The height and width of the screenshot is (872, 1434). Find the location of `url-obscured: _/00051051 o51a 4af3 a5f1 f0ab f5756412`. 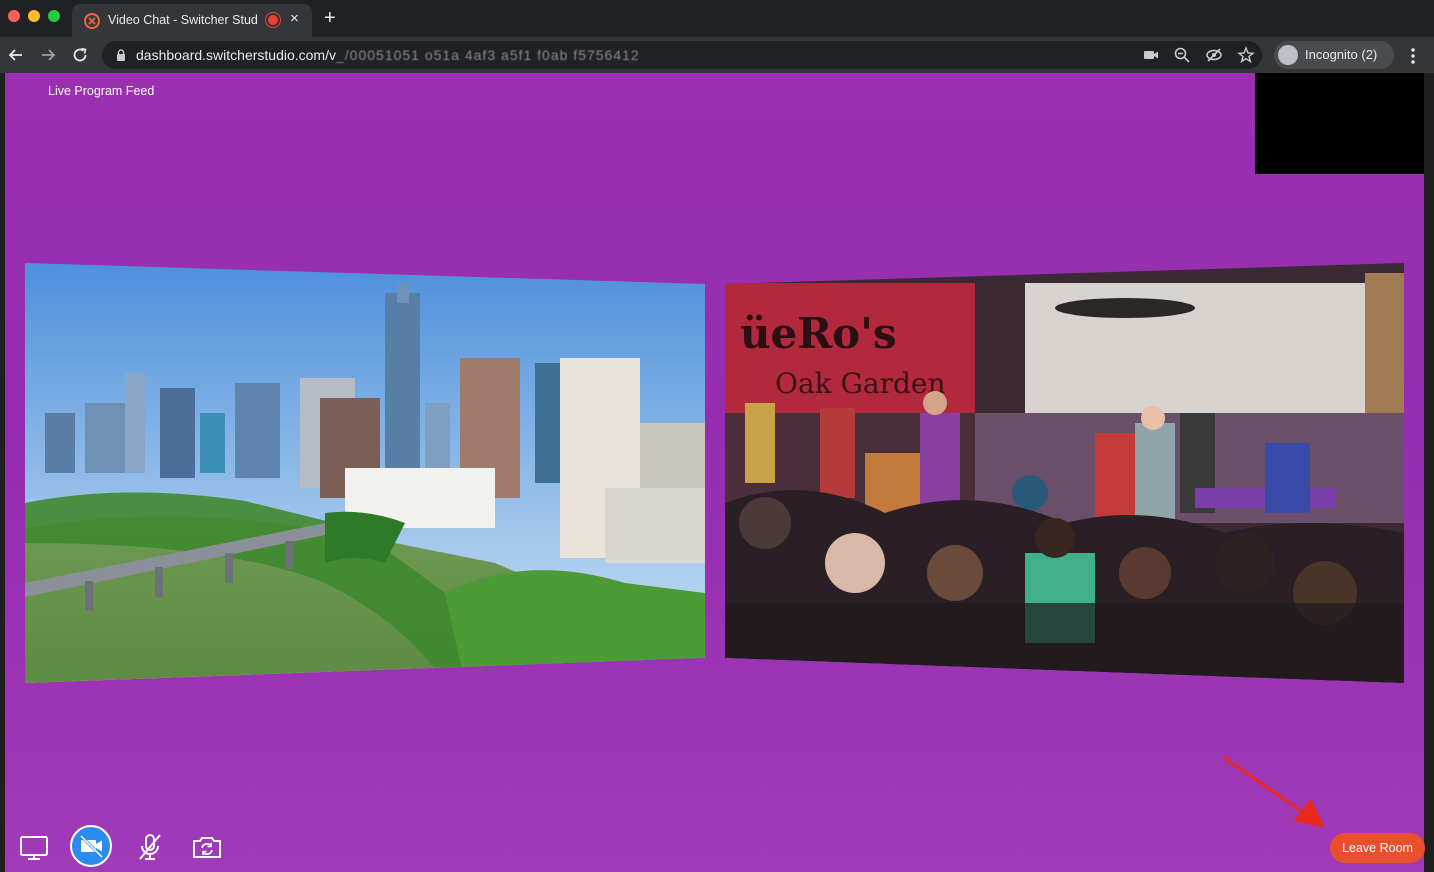

url-obscured: _/00051051 o51a 4af3 a5f1 f0ab f5756412 is located at coordinates (488, 55).